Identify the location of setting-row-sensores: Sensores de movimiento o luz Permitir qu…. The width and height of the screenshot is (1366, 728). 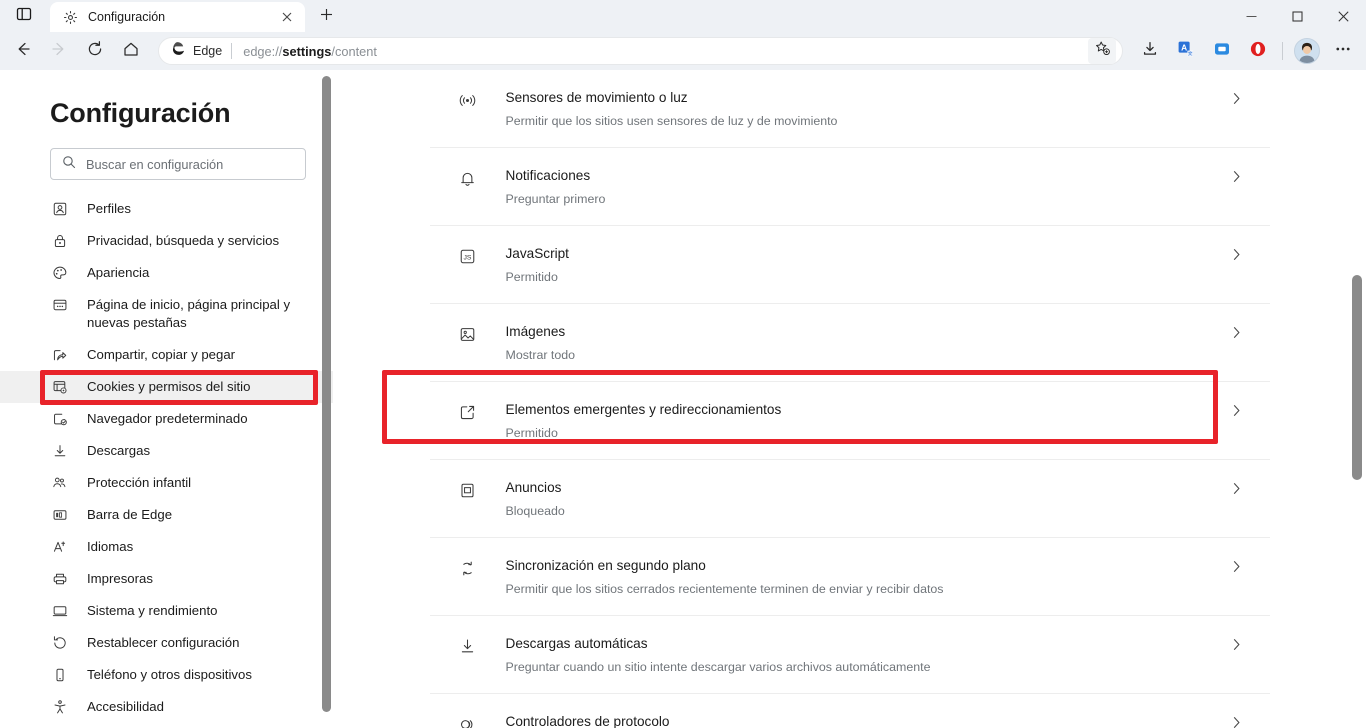
(849, 109).